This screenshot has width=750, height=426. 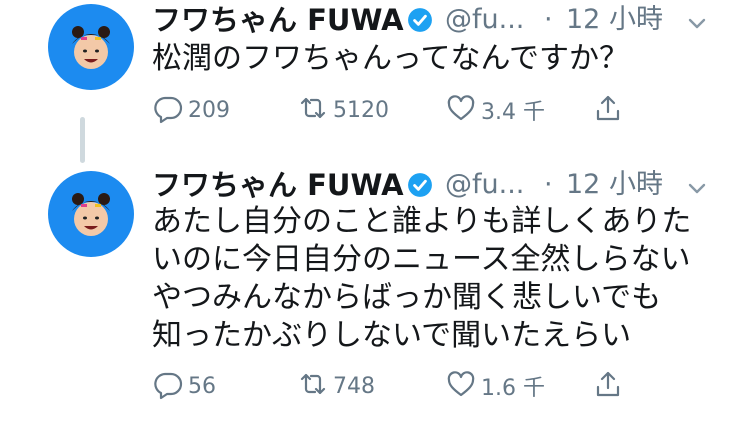 I want to click on retweet-button: 748, so click(x=336, y=386).